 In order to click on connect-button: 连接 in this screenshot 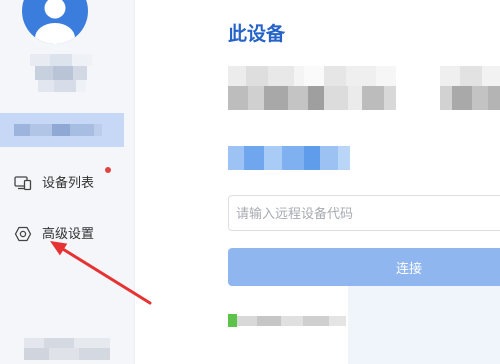, I will do `click(364, 267)`.